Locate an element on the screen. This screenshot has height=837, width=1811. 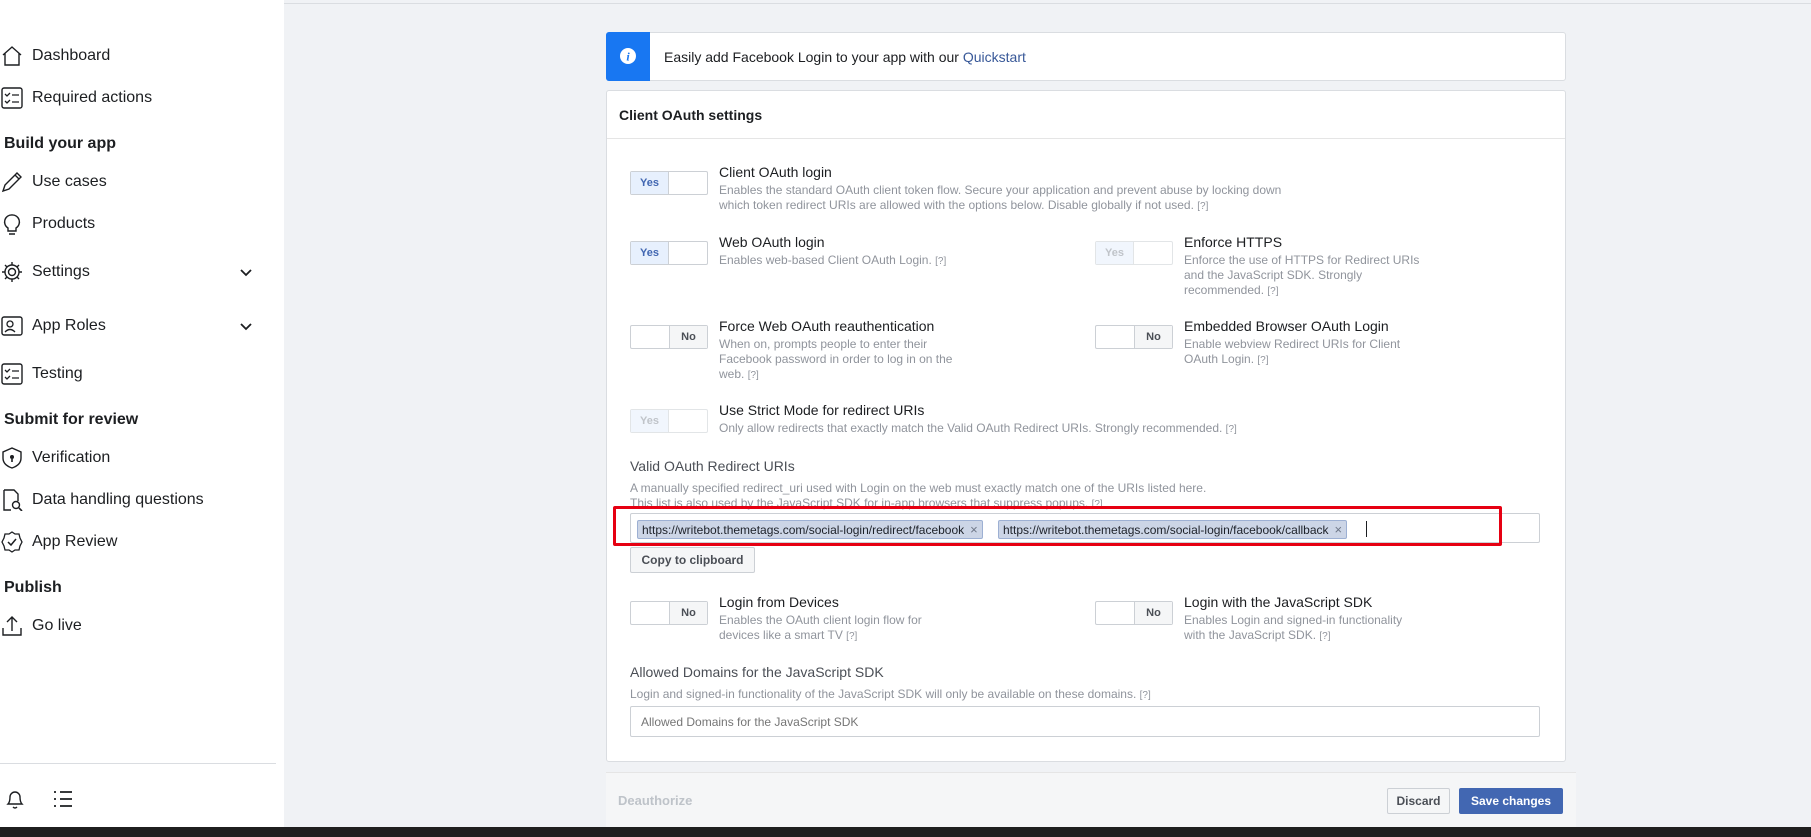
upload-icon is located at coordinates (12, 626).